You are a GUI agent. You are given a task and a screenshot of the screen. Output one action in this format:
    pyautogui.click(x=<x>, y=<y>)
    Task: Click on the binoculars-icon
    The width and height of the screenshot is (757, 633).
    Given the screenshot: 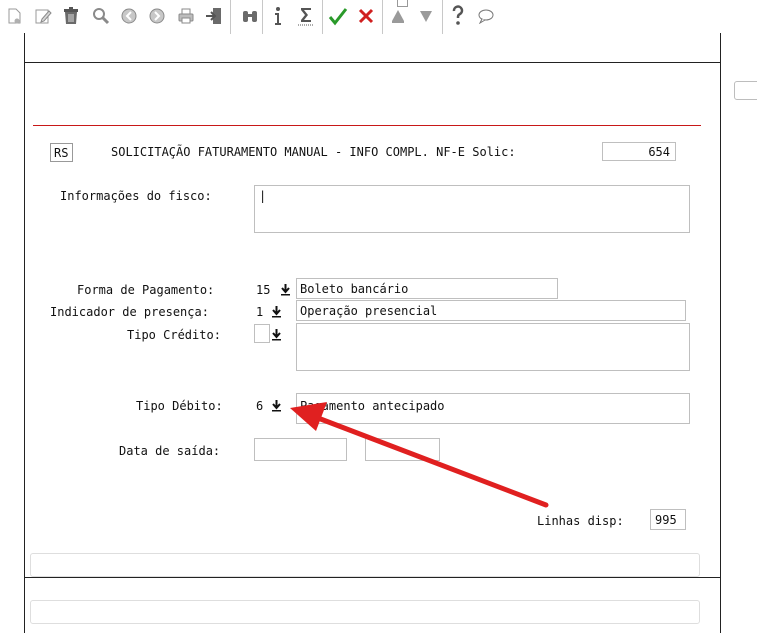 What is the action you would take?
    pyautogui.click(x=250, y=16)
    